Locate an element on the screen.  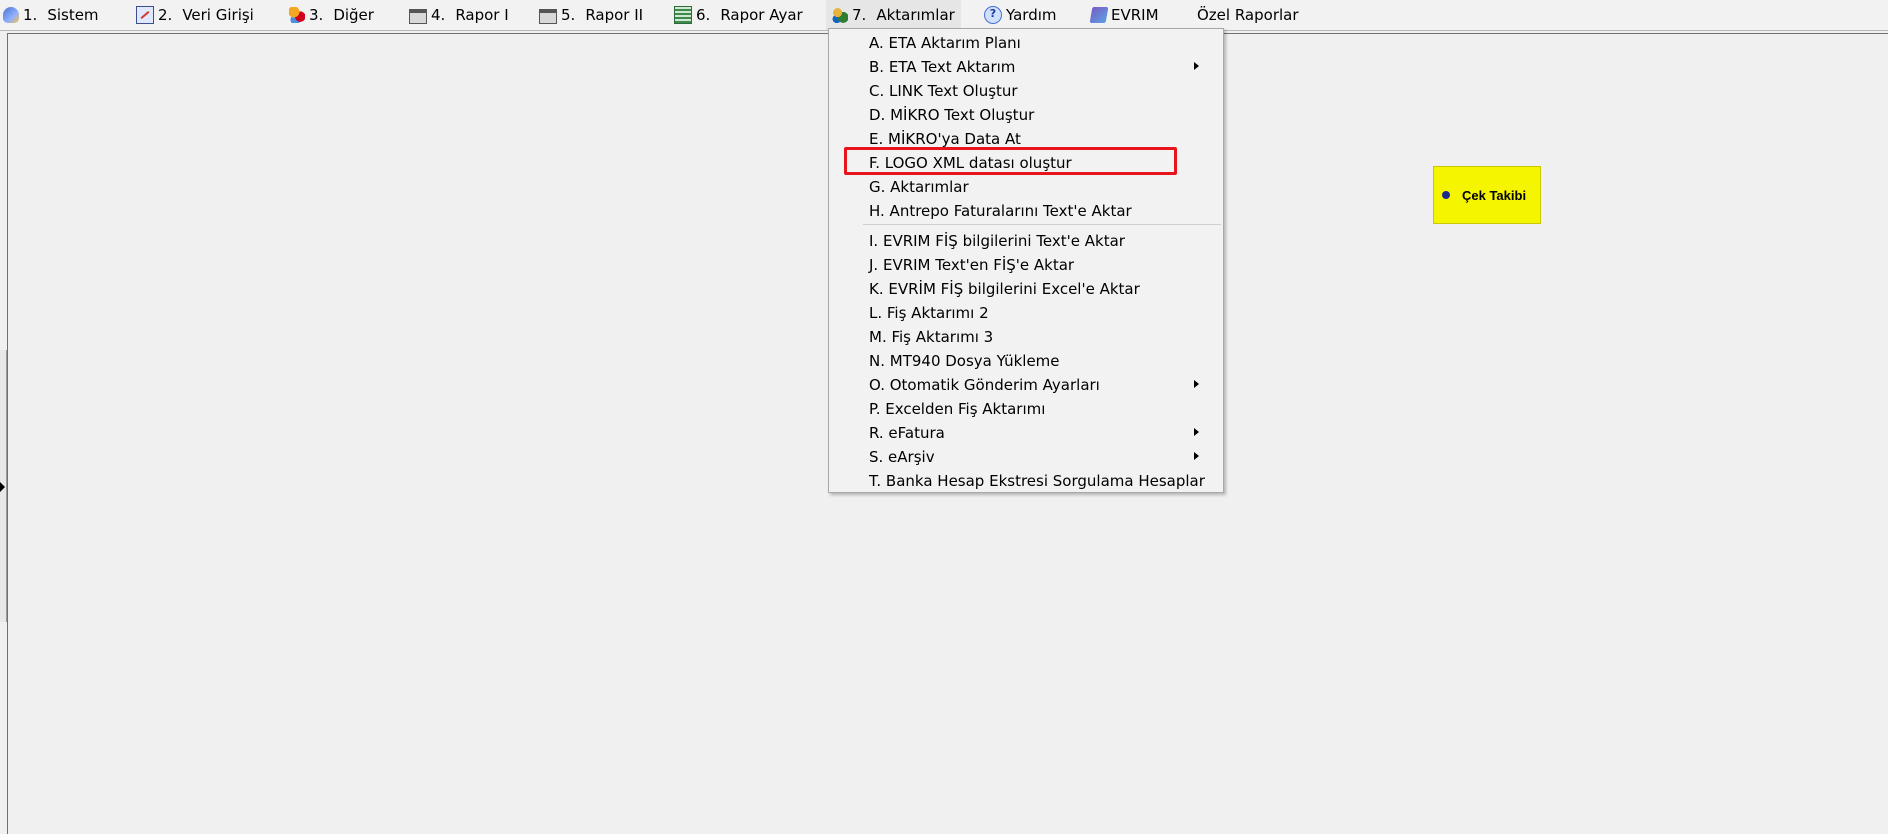
menu-label: Sistem is located at coordinates (73, 15).